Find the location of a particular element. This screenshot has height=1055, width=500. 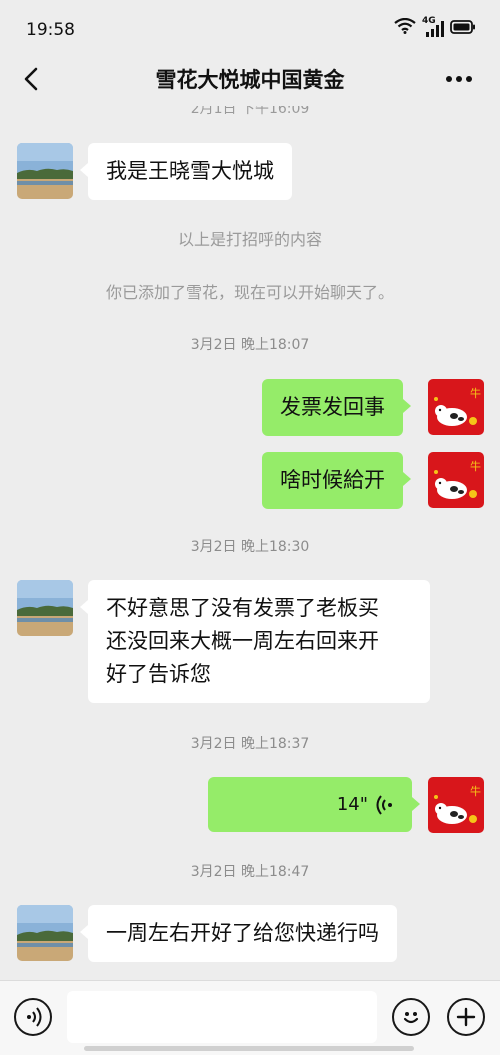

voice-message-bubble: 14" is located at coordinates (314, 804).